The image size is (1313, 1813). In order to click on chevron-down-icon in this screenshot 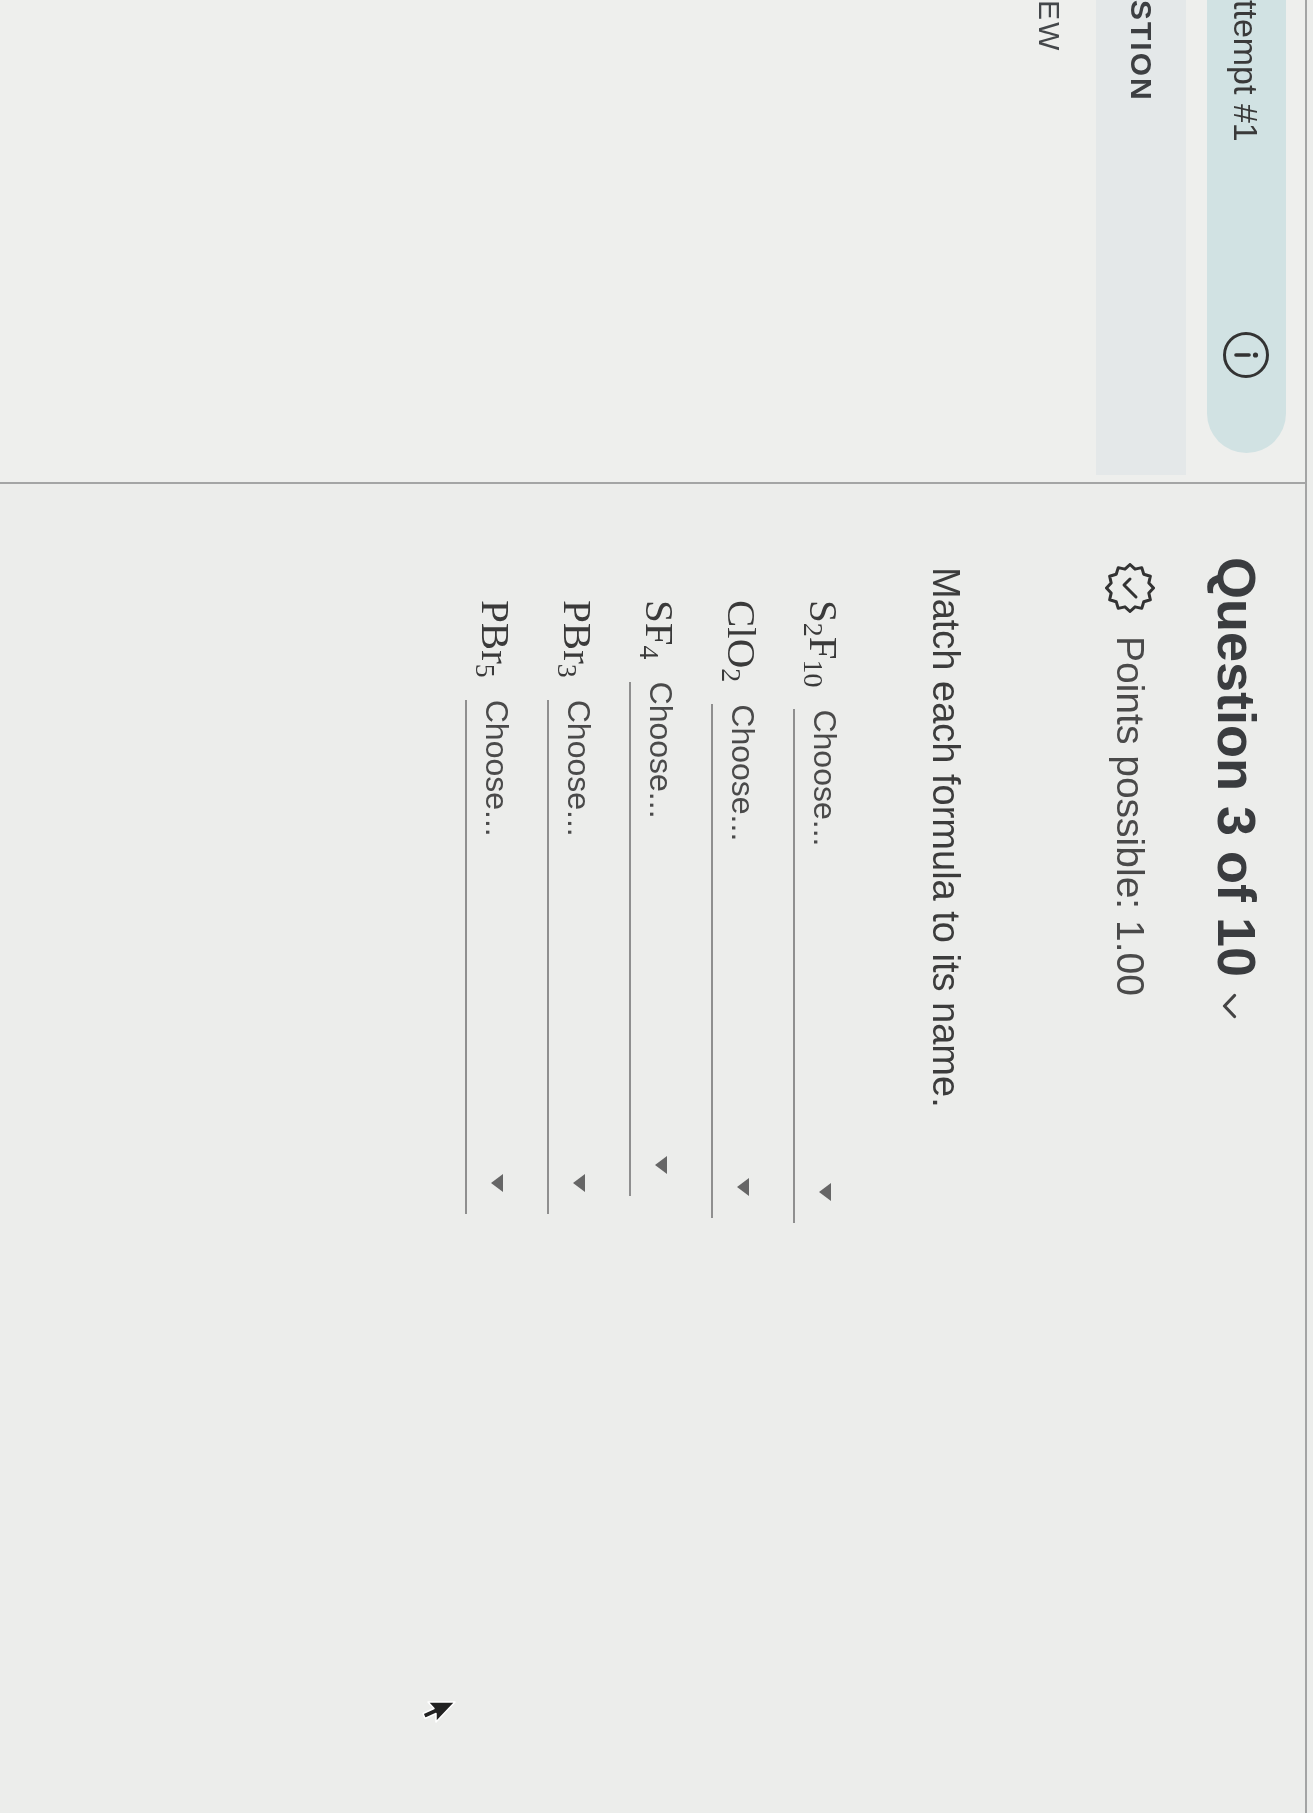, I will do `click(1229, 1006)`.